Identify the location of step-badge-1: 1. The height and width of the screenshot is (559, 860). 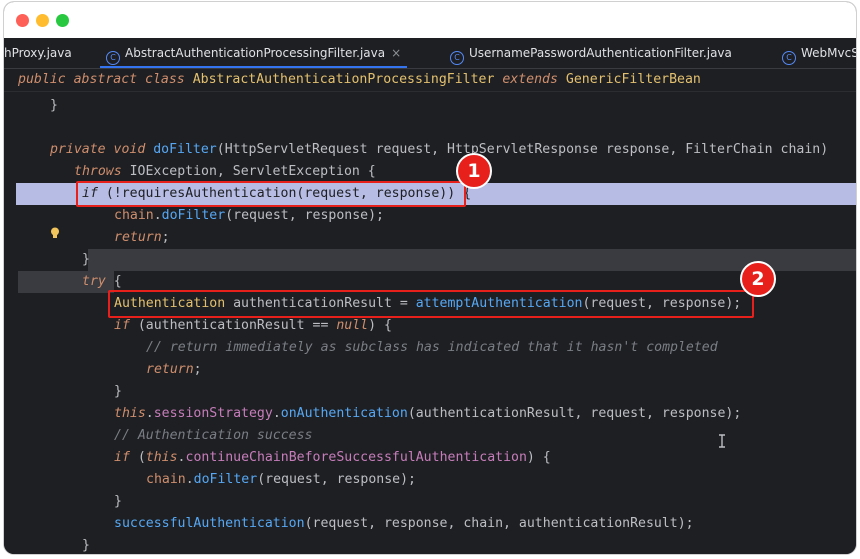
(474, 171).